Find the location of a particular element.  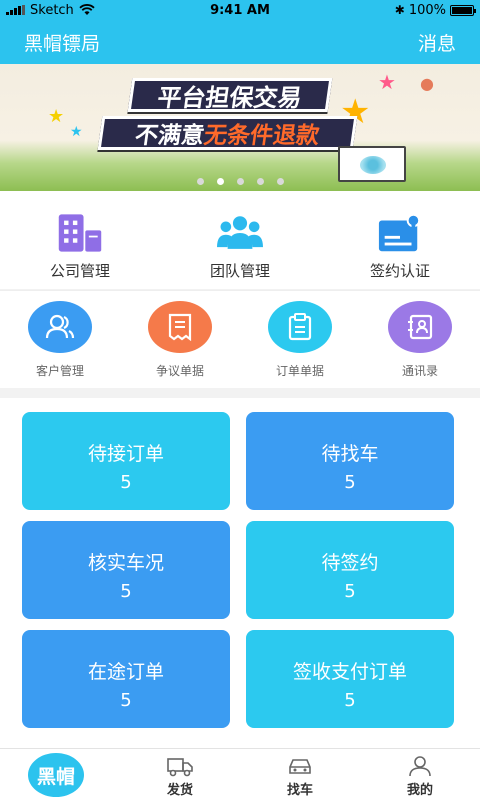

nav-bar: 黑帽镖局 消息 is located at coordinates (240, 42).